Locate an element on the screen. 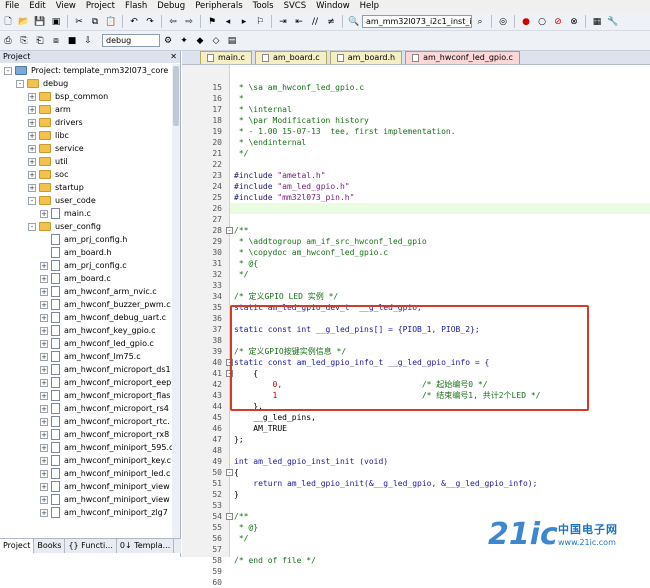  tree-file: + am_hwconf_key_gpio.c is located at coordinates (98, 330).